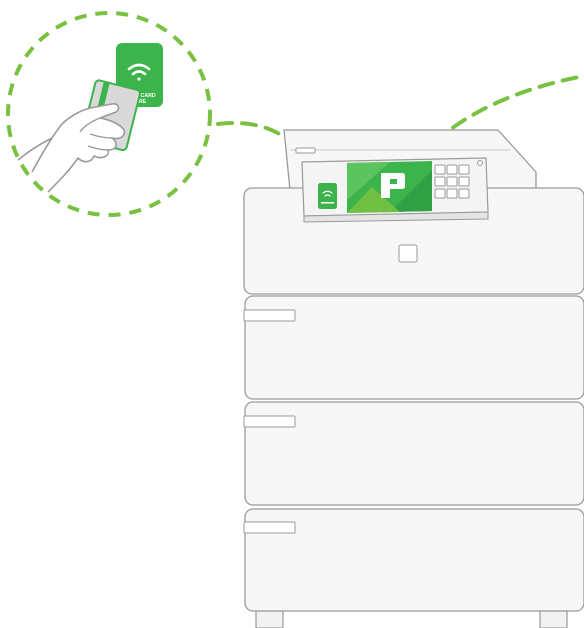 The image size is (584, 628). What do you see at coordinates (480, 163) in the screenshot?
I see `power-button` at bounding box center [480, 163].